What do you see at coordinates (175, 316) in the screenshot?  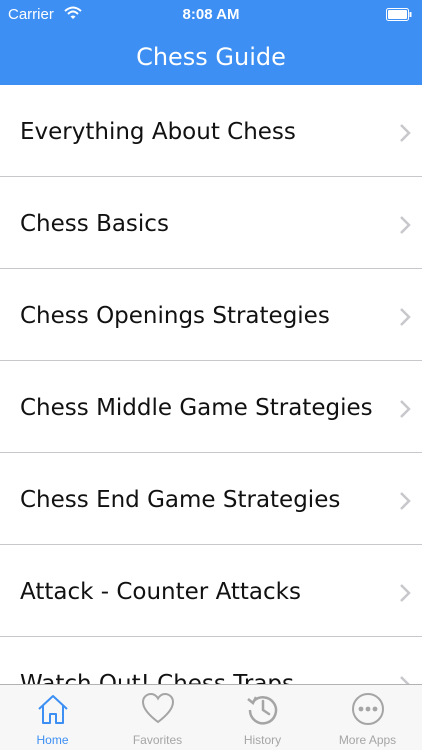 I see `list-item-label: Chess Openings Strategies` at bounding box center [175, 316].